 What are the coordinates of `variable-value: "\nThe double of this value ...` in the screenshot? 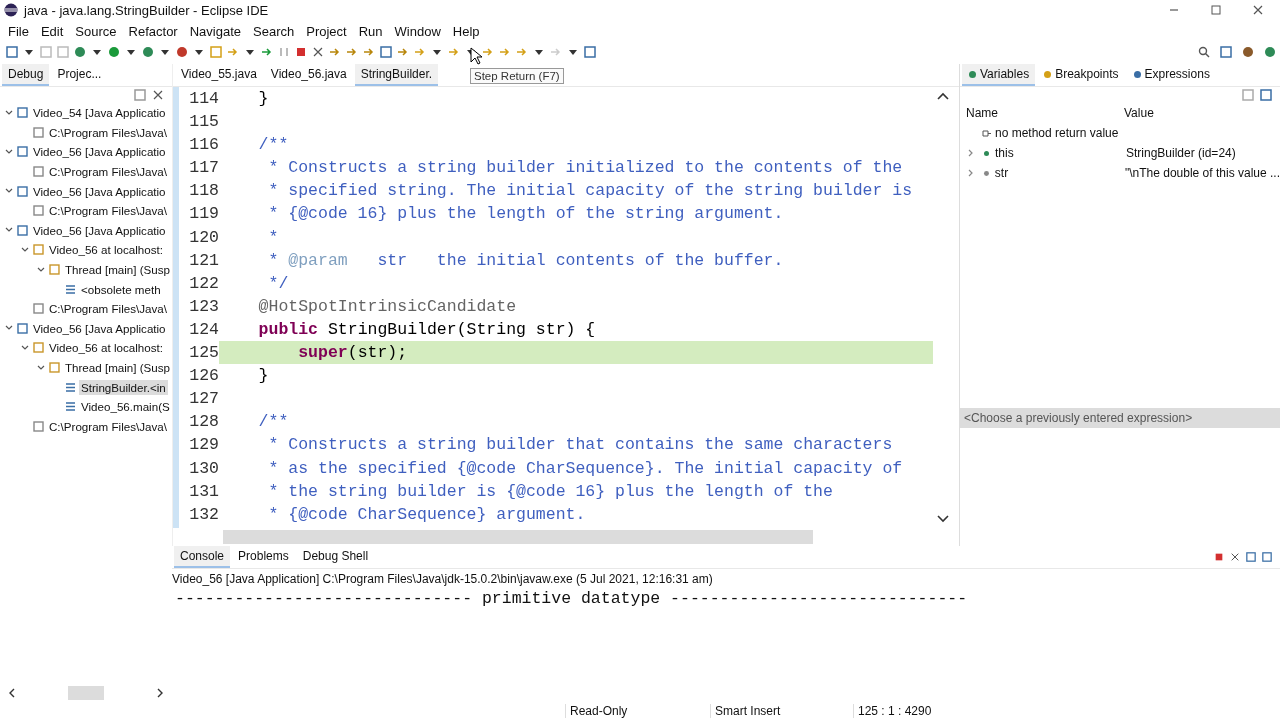 It's located at (1202, 173).